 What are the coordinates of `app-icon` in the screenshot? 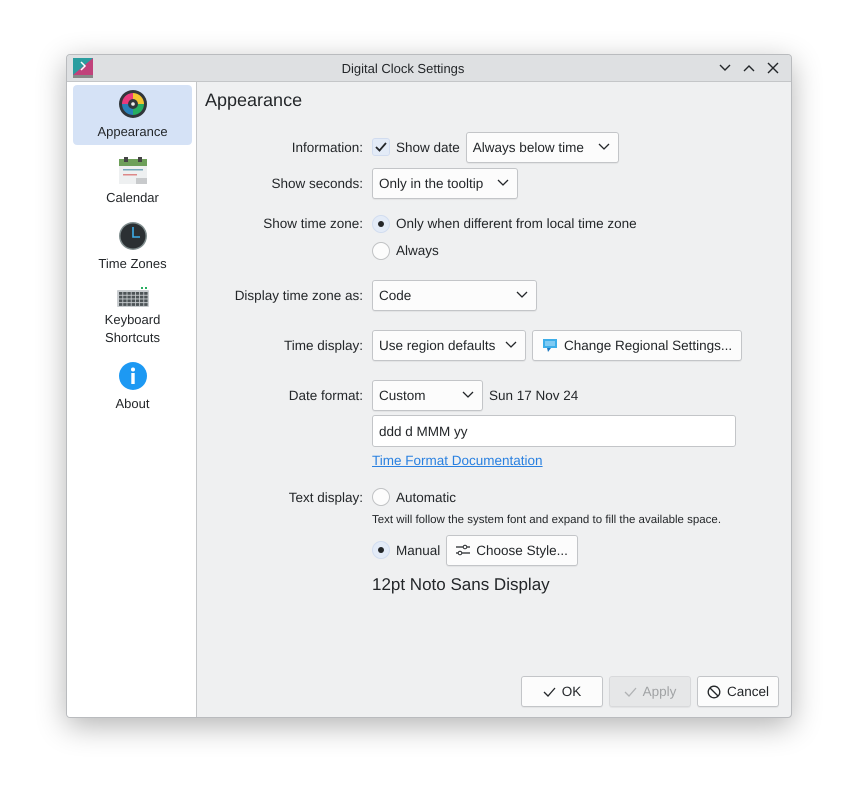 It's located at (83, 68).